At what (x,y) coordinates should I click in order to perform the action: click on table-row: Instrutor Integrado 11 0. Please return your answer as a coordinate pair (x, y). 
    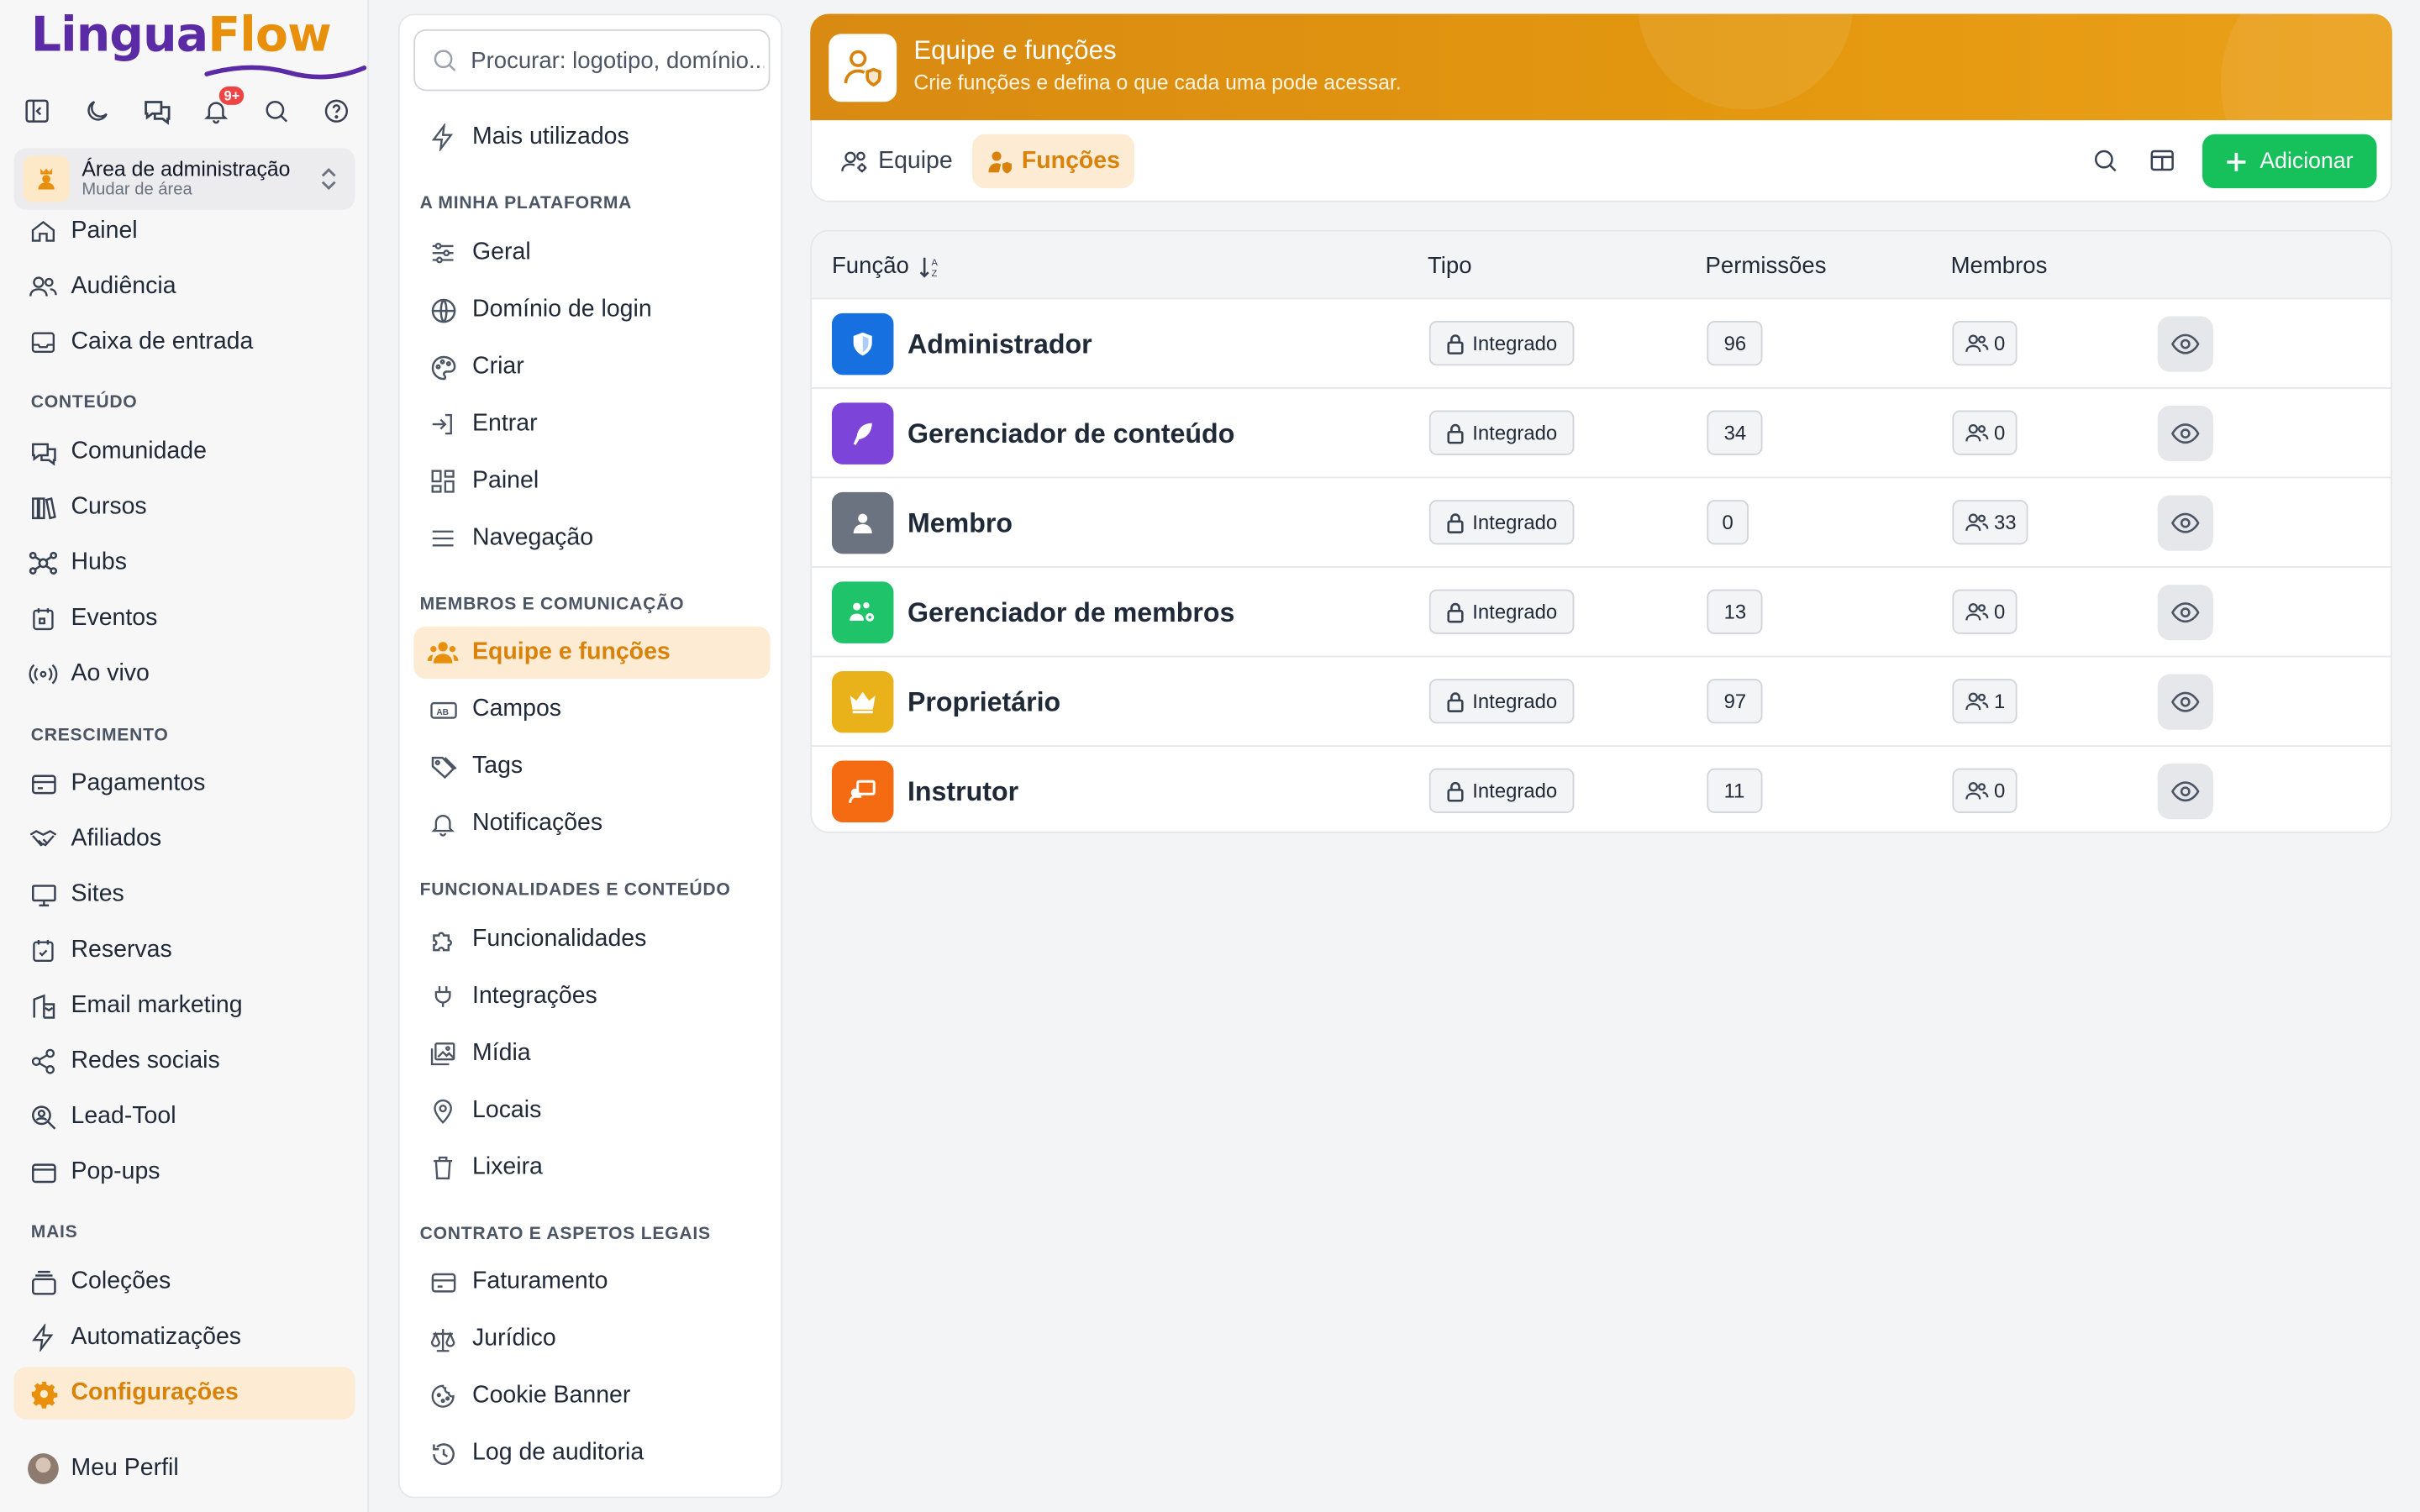
    Looking at the image, I should click on (1601, 789).